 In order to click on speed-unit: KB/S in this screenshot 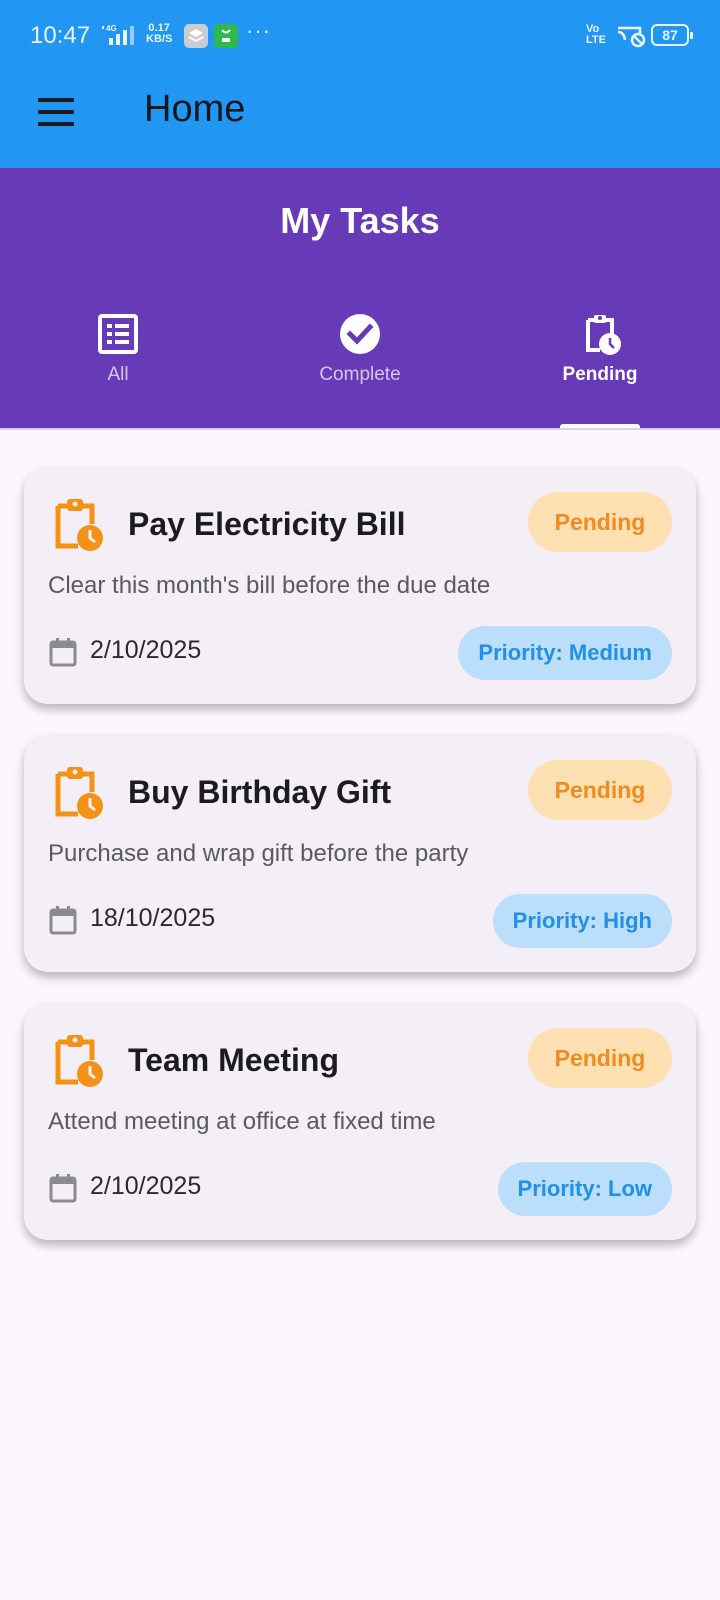, I will do `click(159, 39)`.